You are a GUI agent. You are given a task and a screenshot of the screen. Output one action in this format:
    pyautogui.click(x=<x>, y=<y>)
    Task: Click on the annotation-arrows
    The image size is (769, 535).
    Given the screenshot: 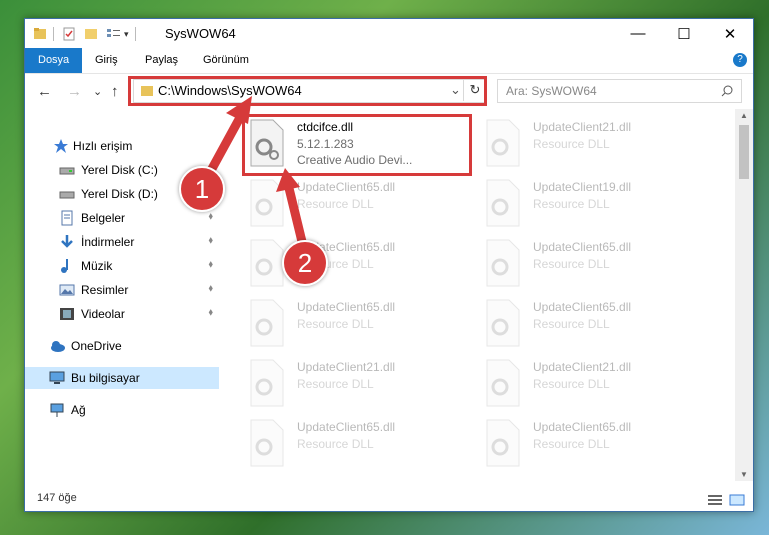 What is the action you would take?
    pyautogui.click(x=256, y=177)
    